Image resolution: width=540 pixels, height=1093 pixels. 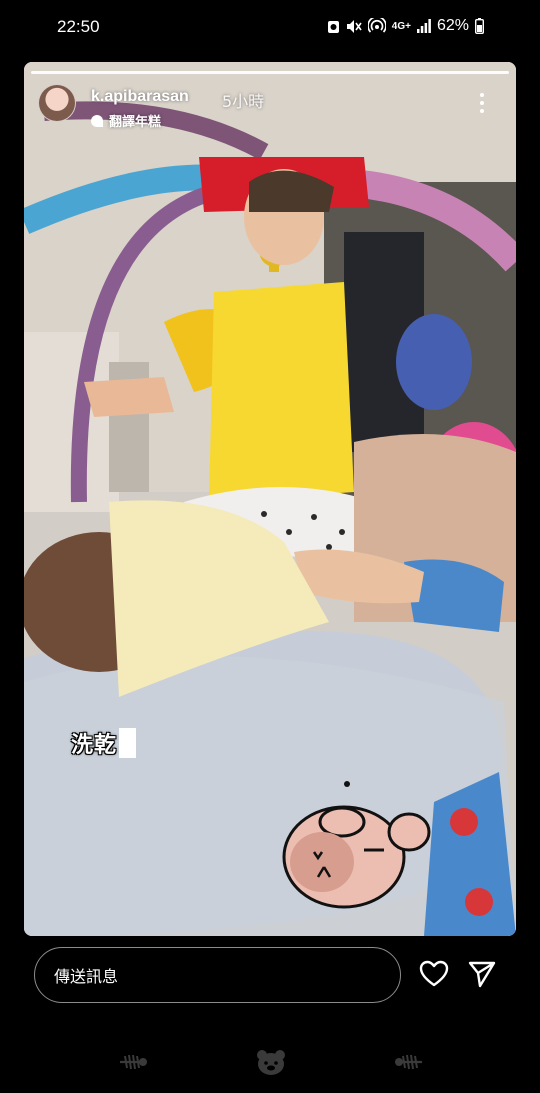 I want to click on network-type: 4G+, so click(x=401, y=26).